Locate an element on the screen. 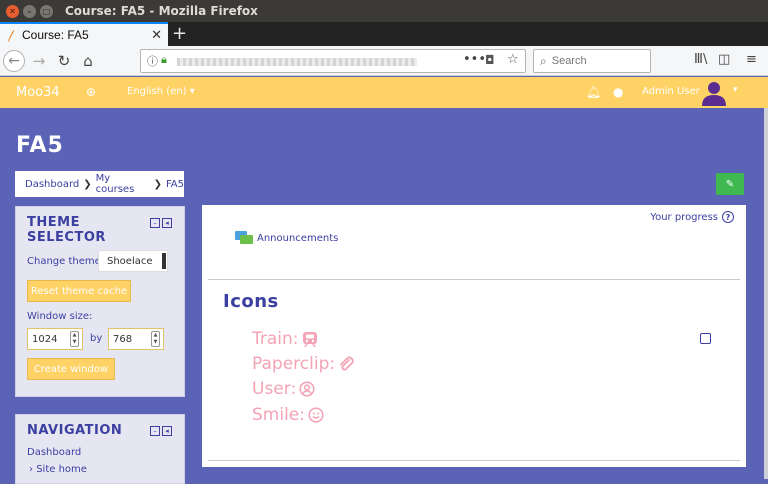  moodle-favicon-icon: 〳 is located at coordinates (12, 35).